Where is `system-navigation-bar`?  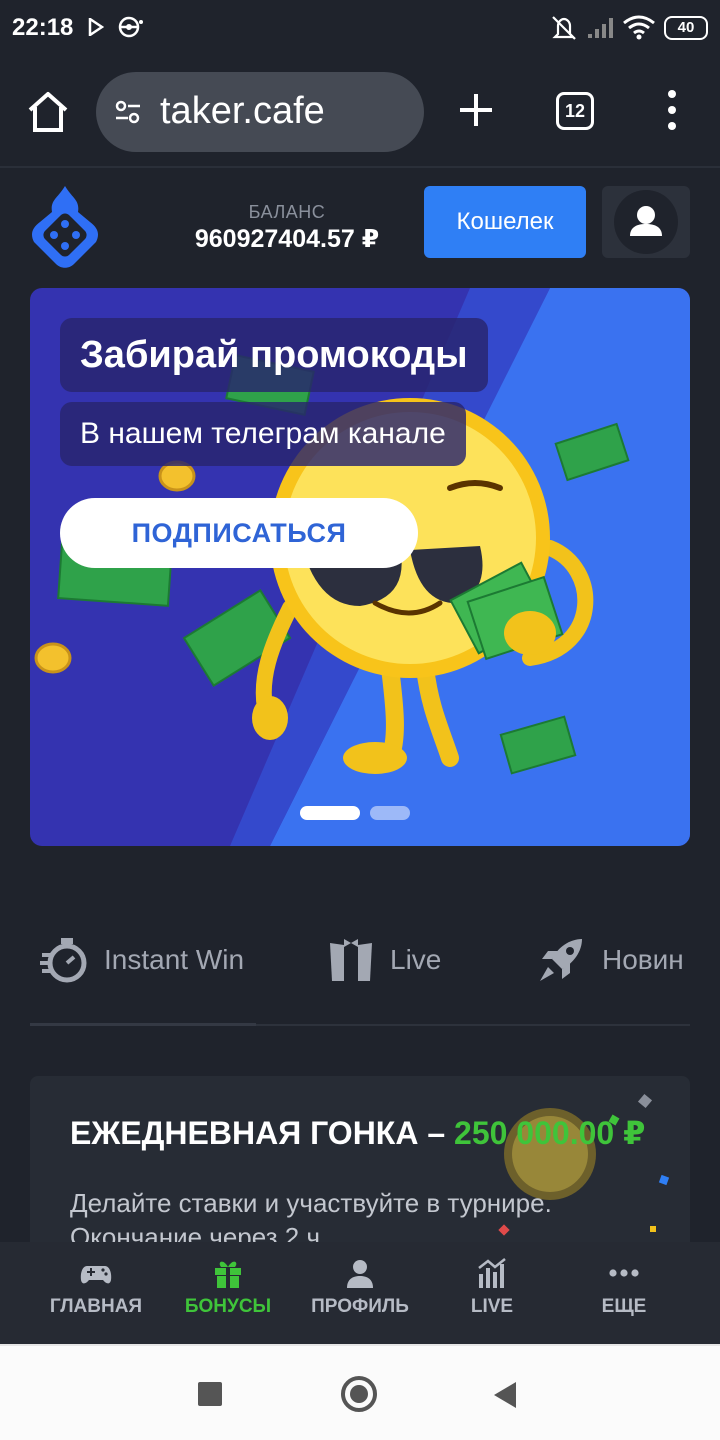 system-navigation-bar is located at coordinates (360, 1392).